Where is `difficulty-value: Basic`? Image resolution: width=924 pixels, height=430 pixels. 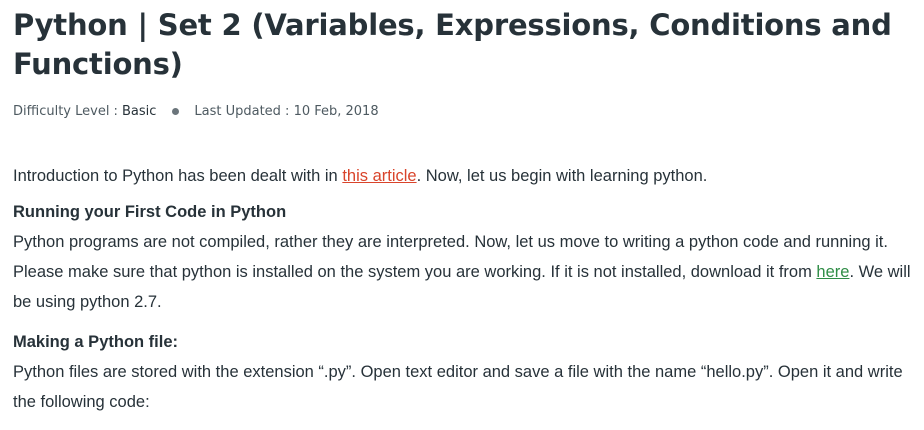
difficulty-value: Basic is located at coordinates (139, 111).